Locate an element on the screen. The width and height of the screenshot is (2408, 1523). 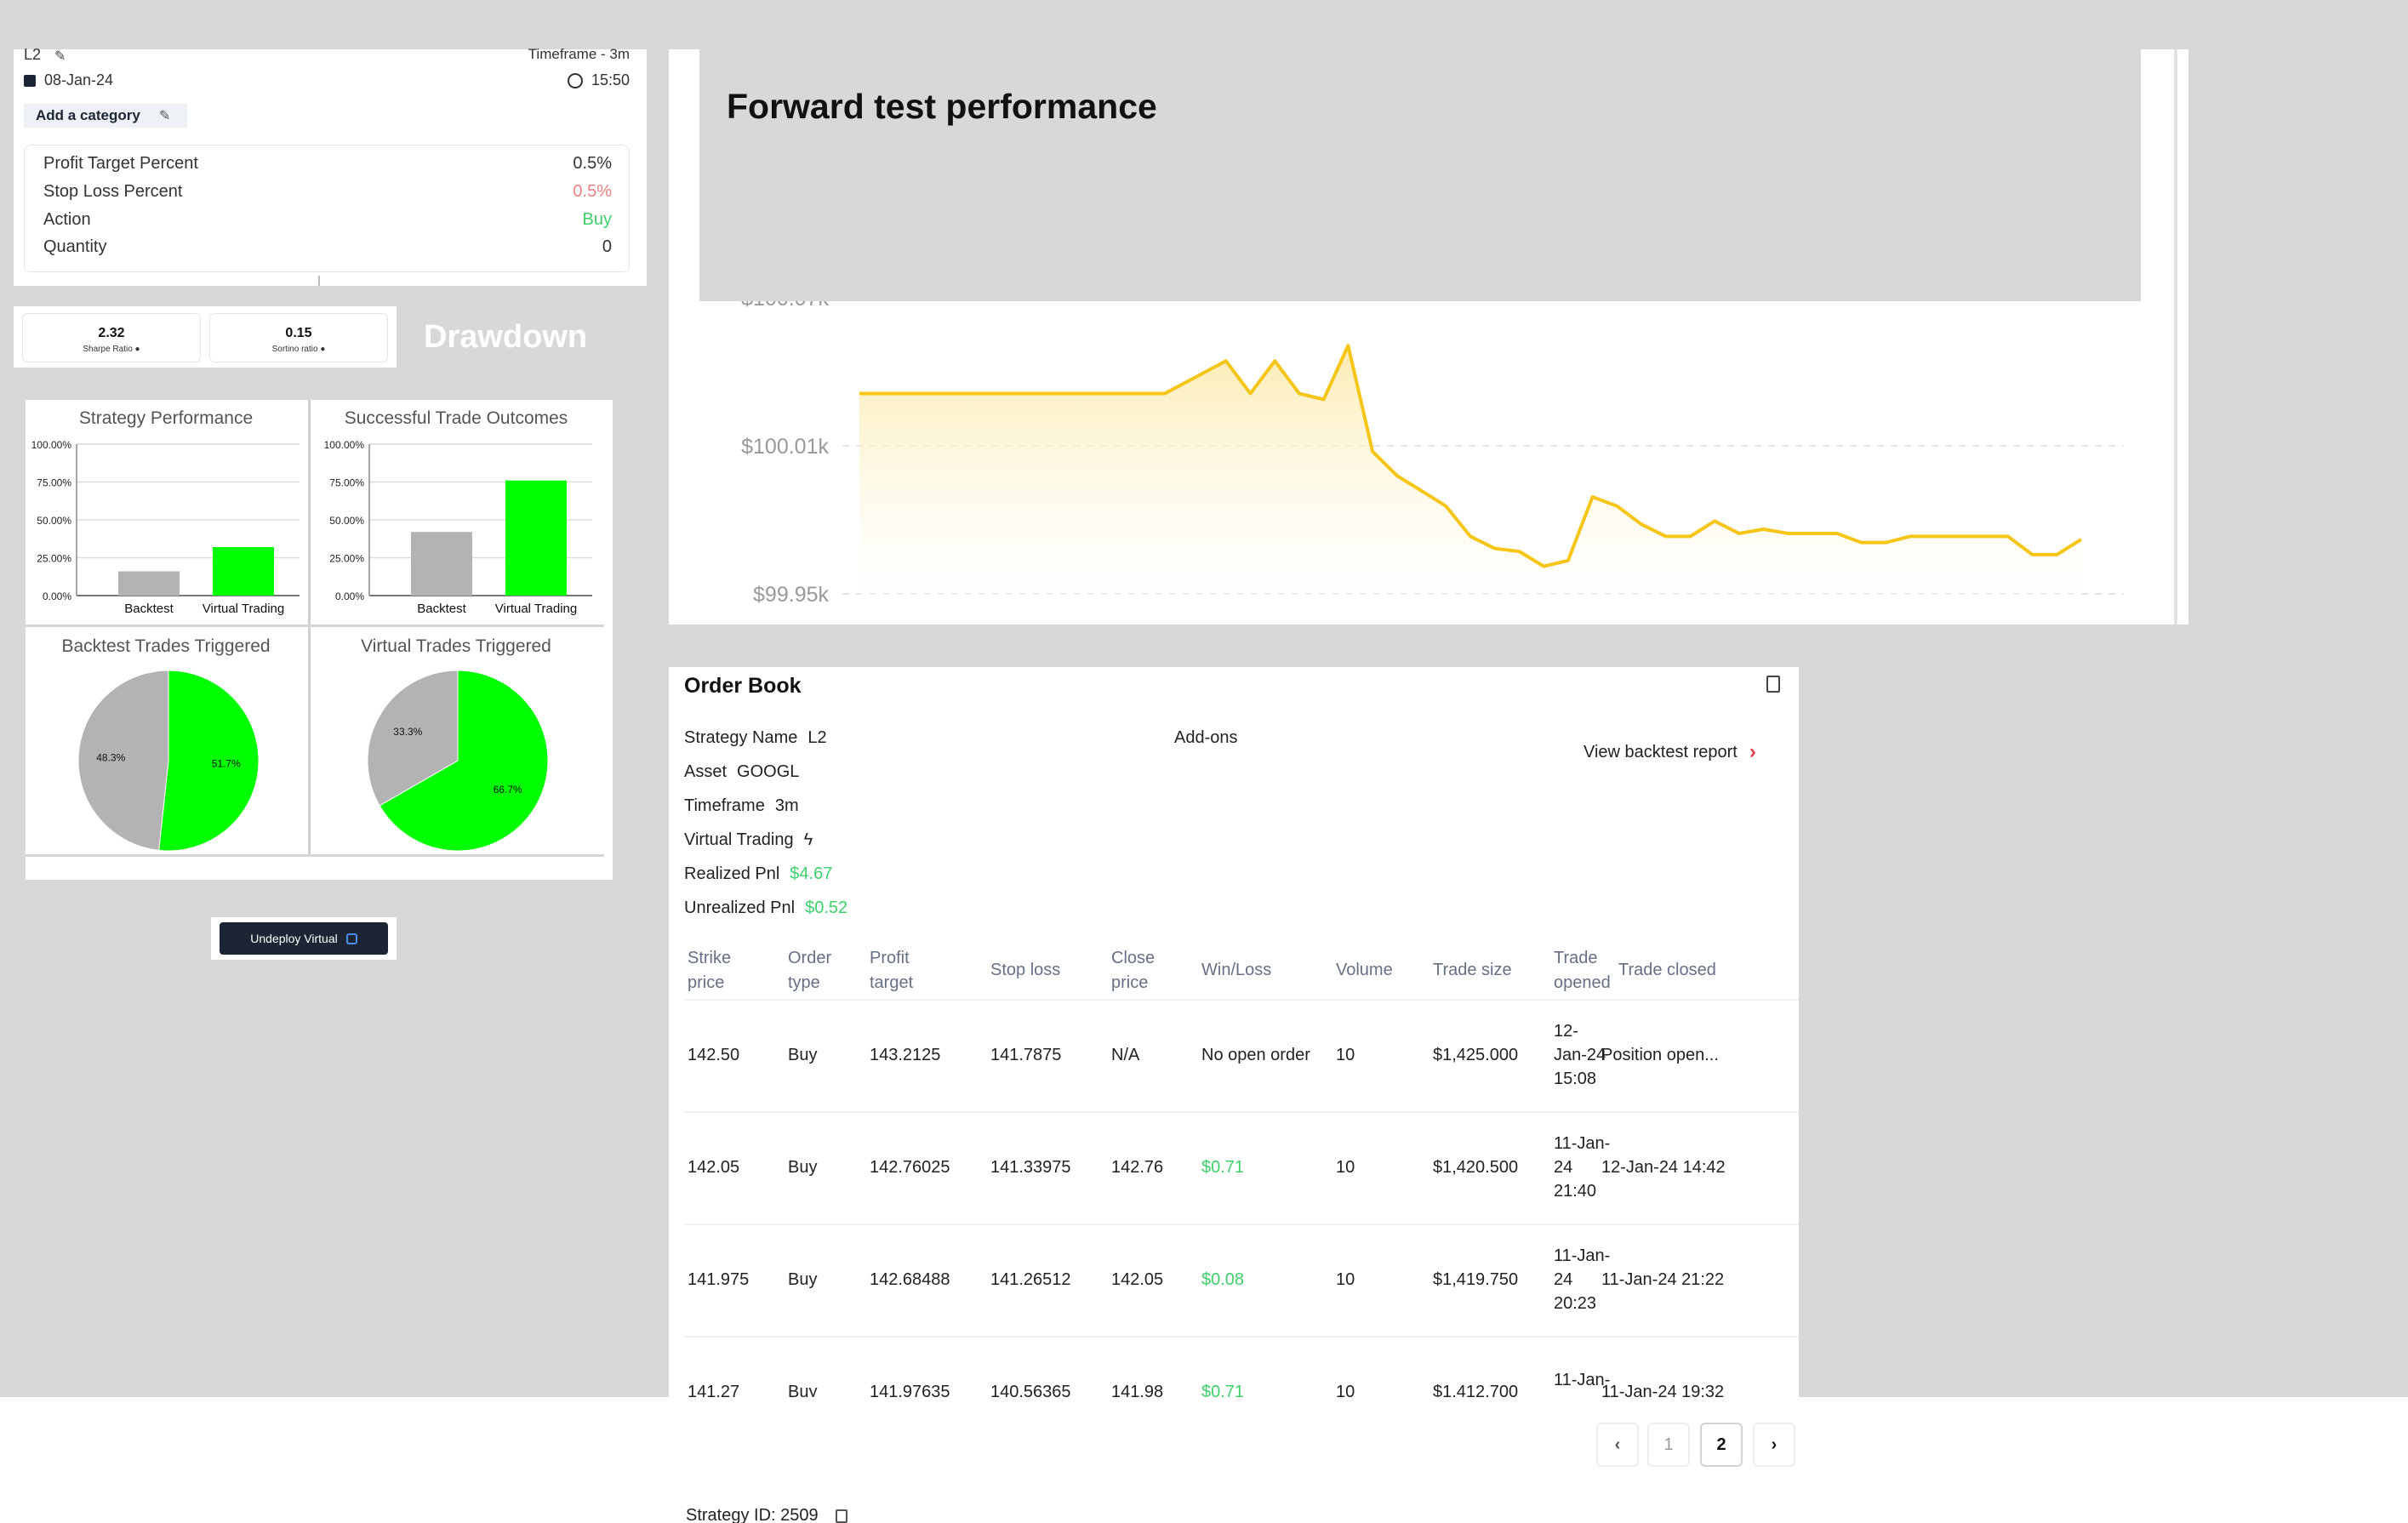
pie-chart-3: 66.7% 33.3% is located at coordinates (458, 761).